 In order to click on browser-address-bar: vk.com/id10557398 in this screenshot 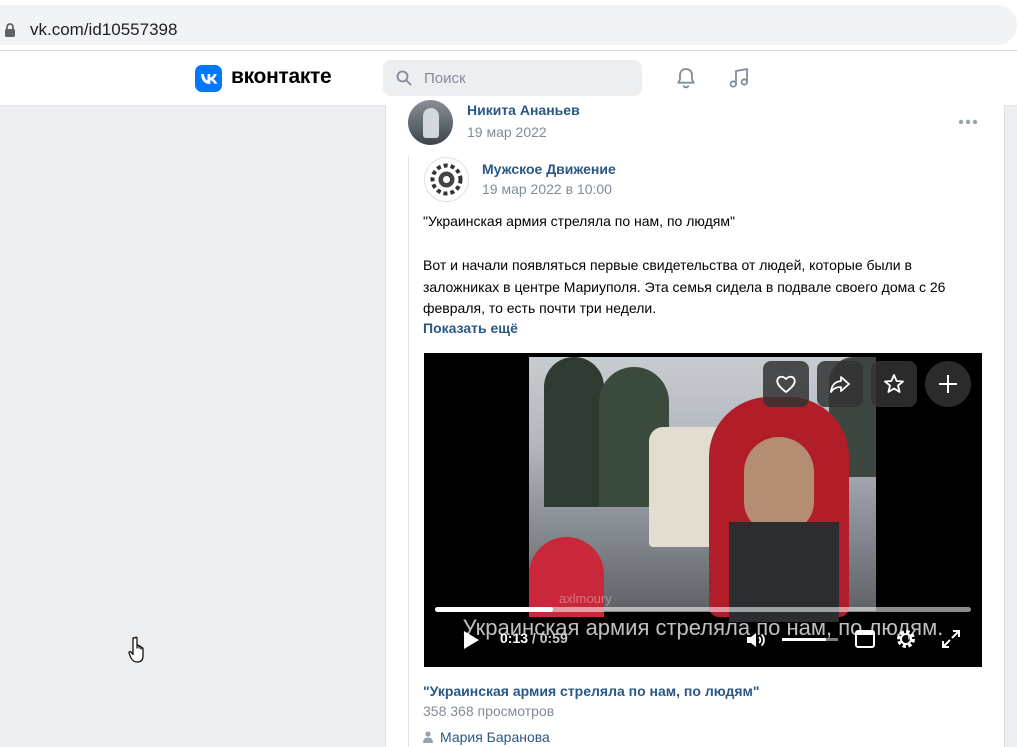, I will do `click(508, 25)`.